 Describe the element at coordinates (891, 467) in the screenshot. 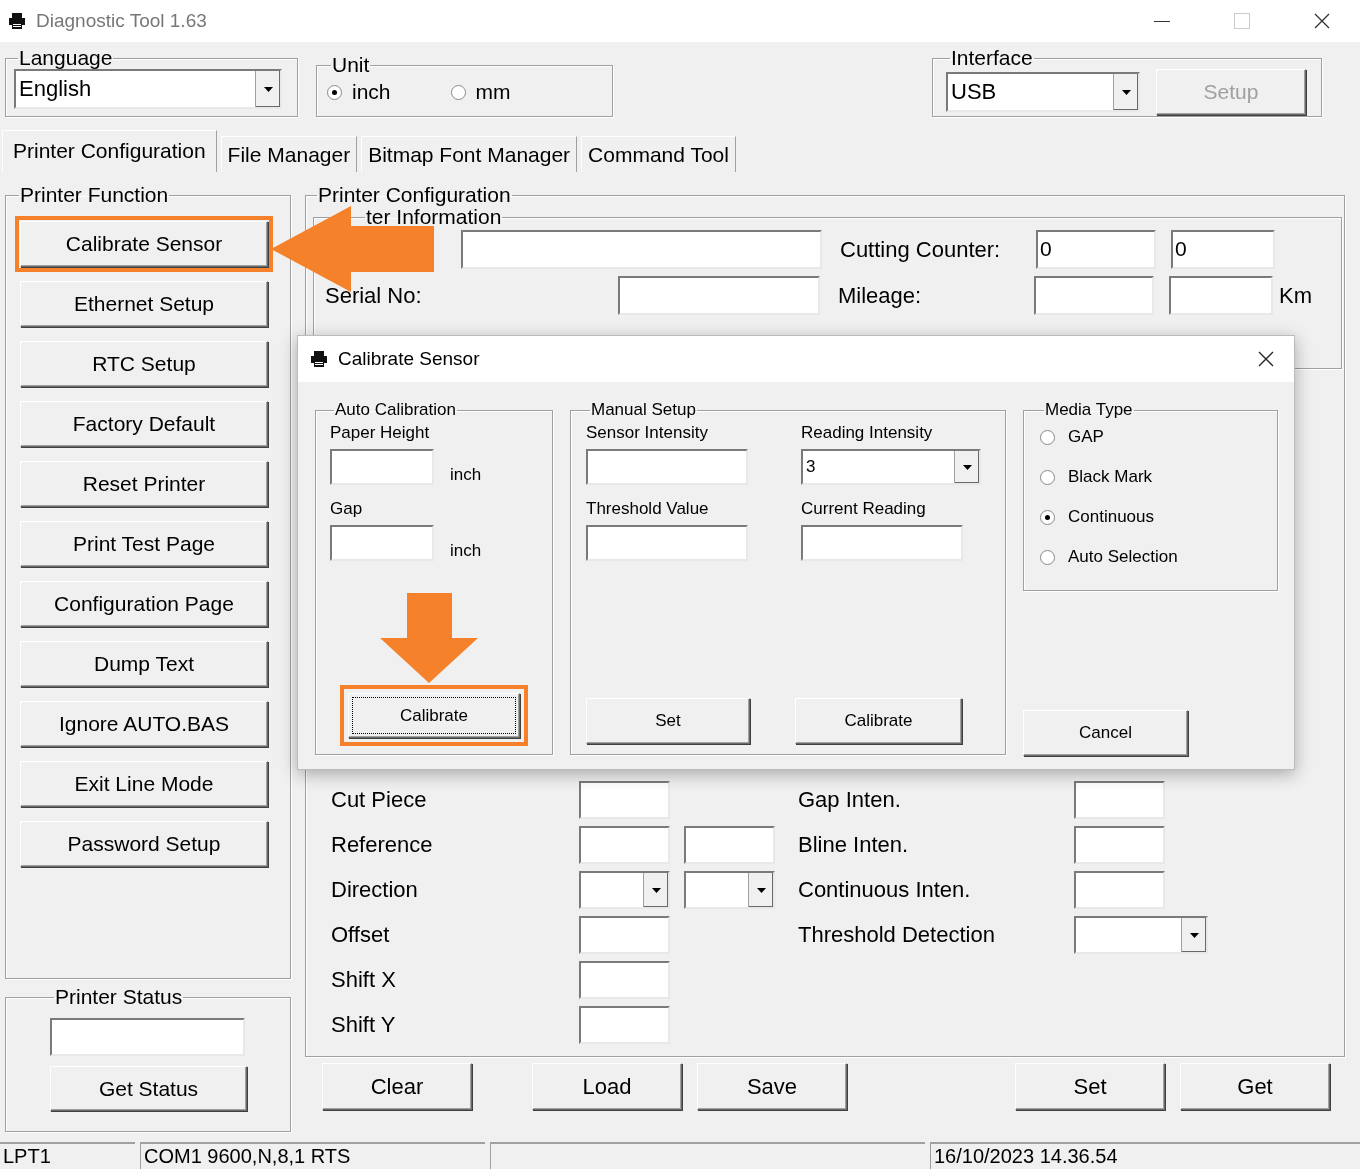

I see `dropdown: 3` at that location.